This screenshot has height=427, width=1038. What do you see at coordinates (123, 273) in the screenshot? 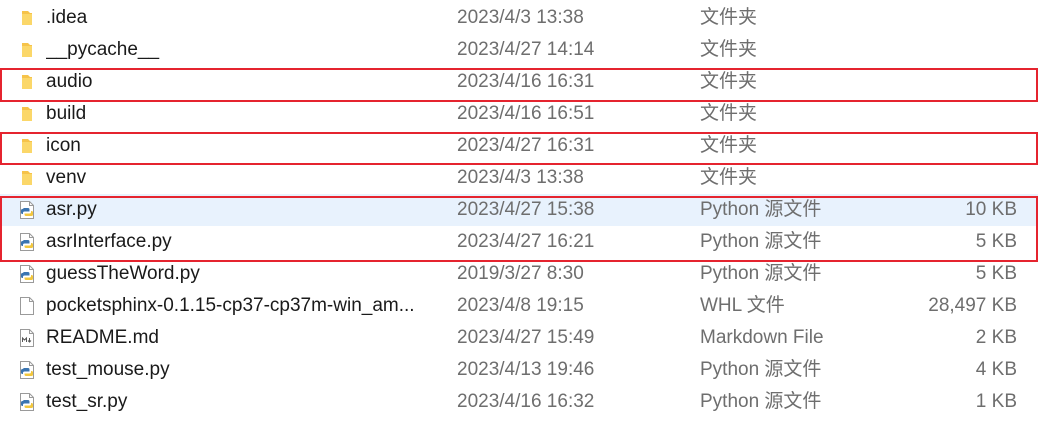
I see `file-name: guessTheWord.py` at bounding box center [123, 273].